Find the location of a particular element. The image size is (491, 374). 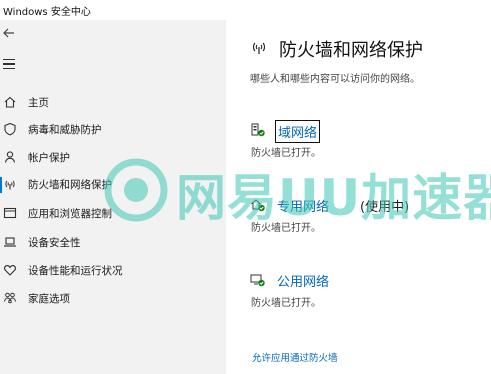

heart-icon is located at coordinates (10, 270).